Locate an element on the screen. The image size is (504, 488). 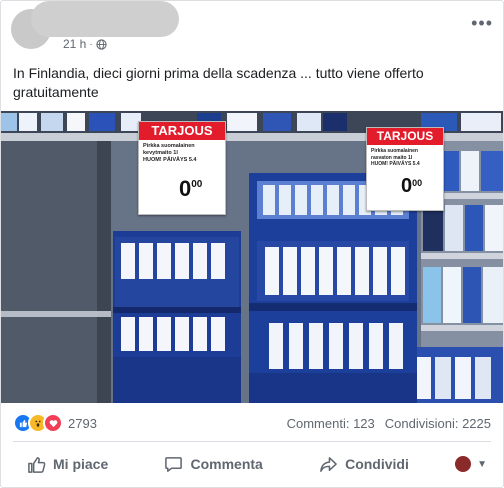
like-button: Mi piace is located at coordinates (67, 464).